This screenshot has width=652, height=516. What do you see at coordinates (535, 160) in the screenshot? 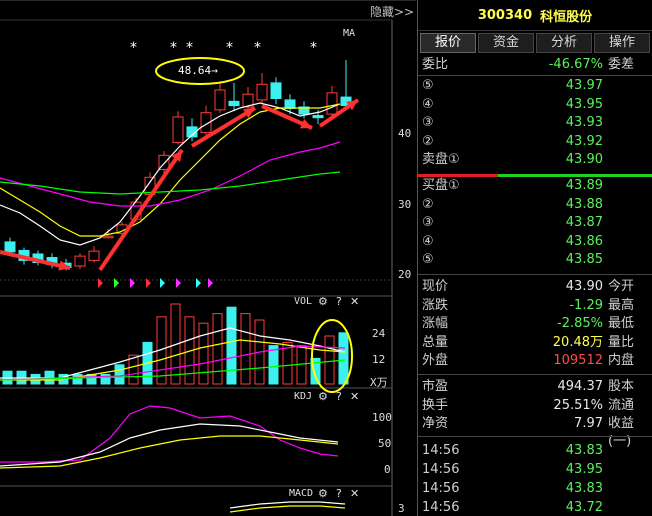
I see `ask-row-1: 卖盘① 43.90` at bounding box center [535, 160].